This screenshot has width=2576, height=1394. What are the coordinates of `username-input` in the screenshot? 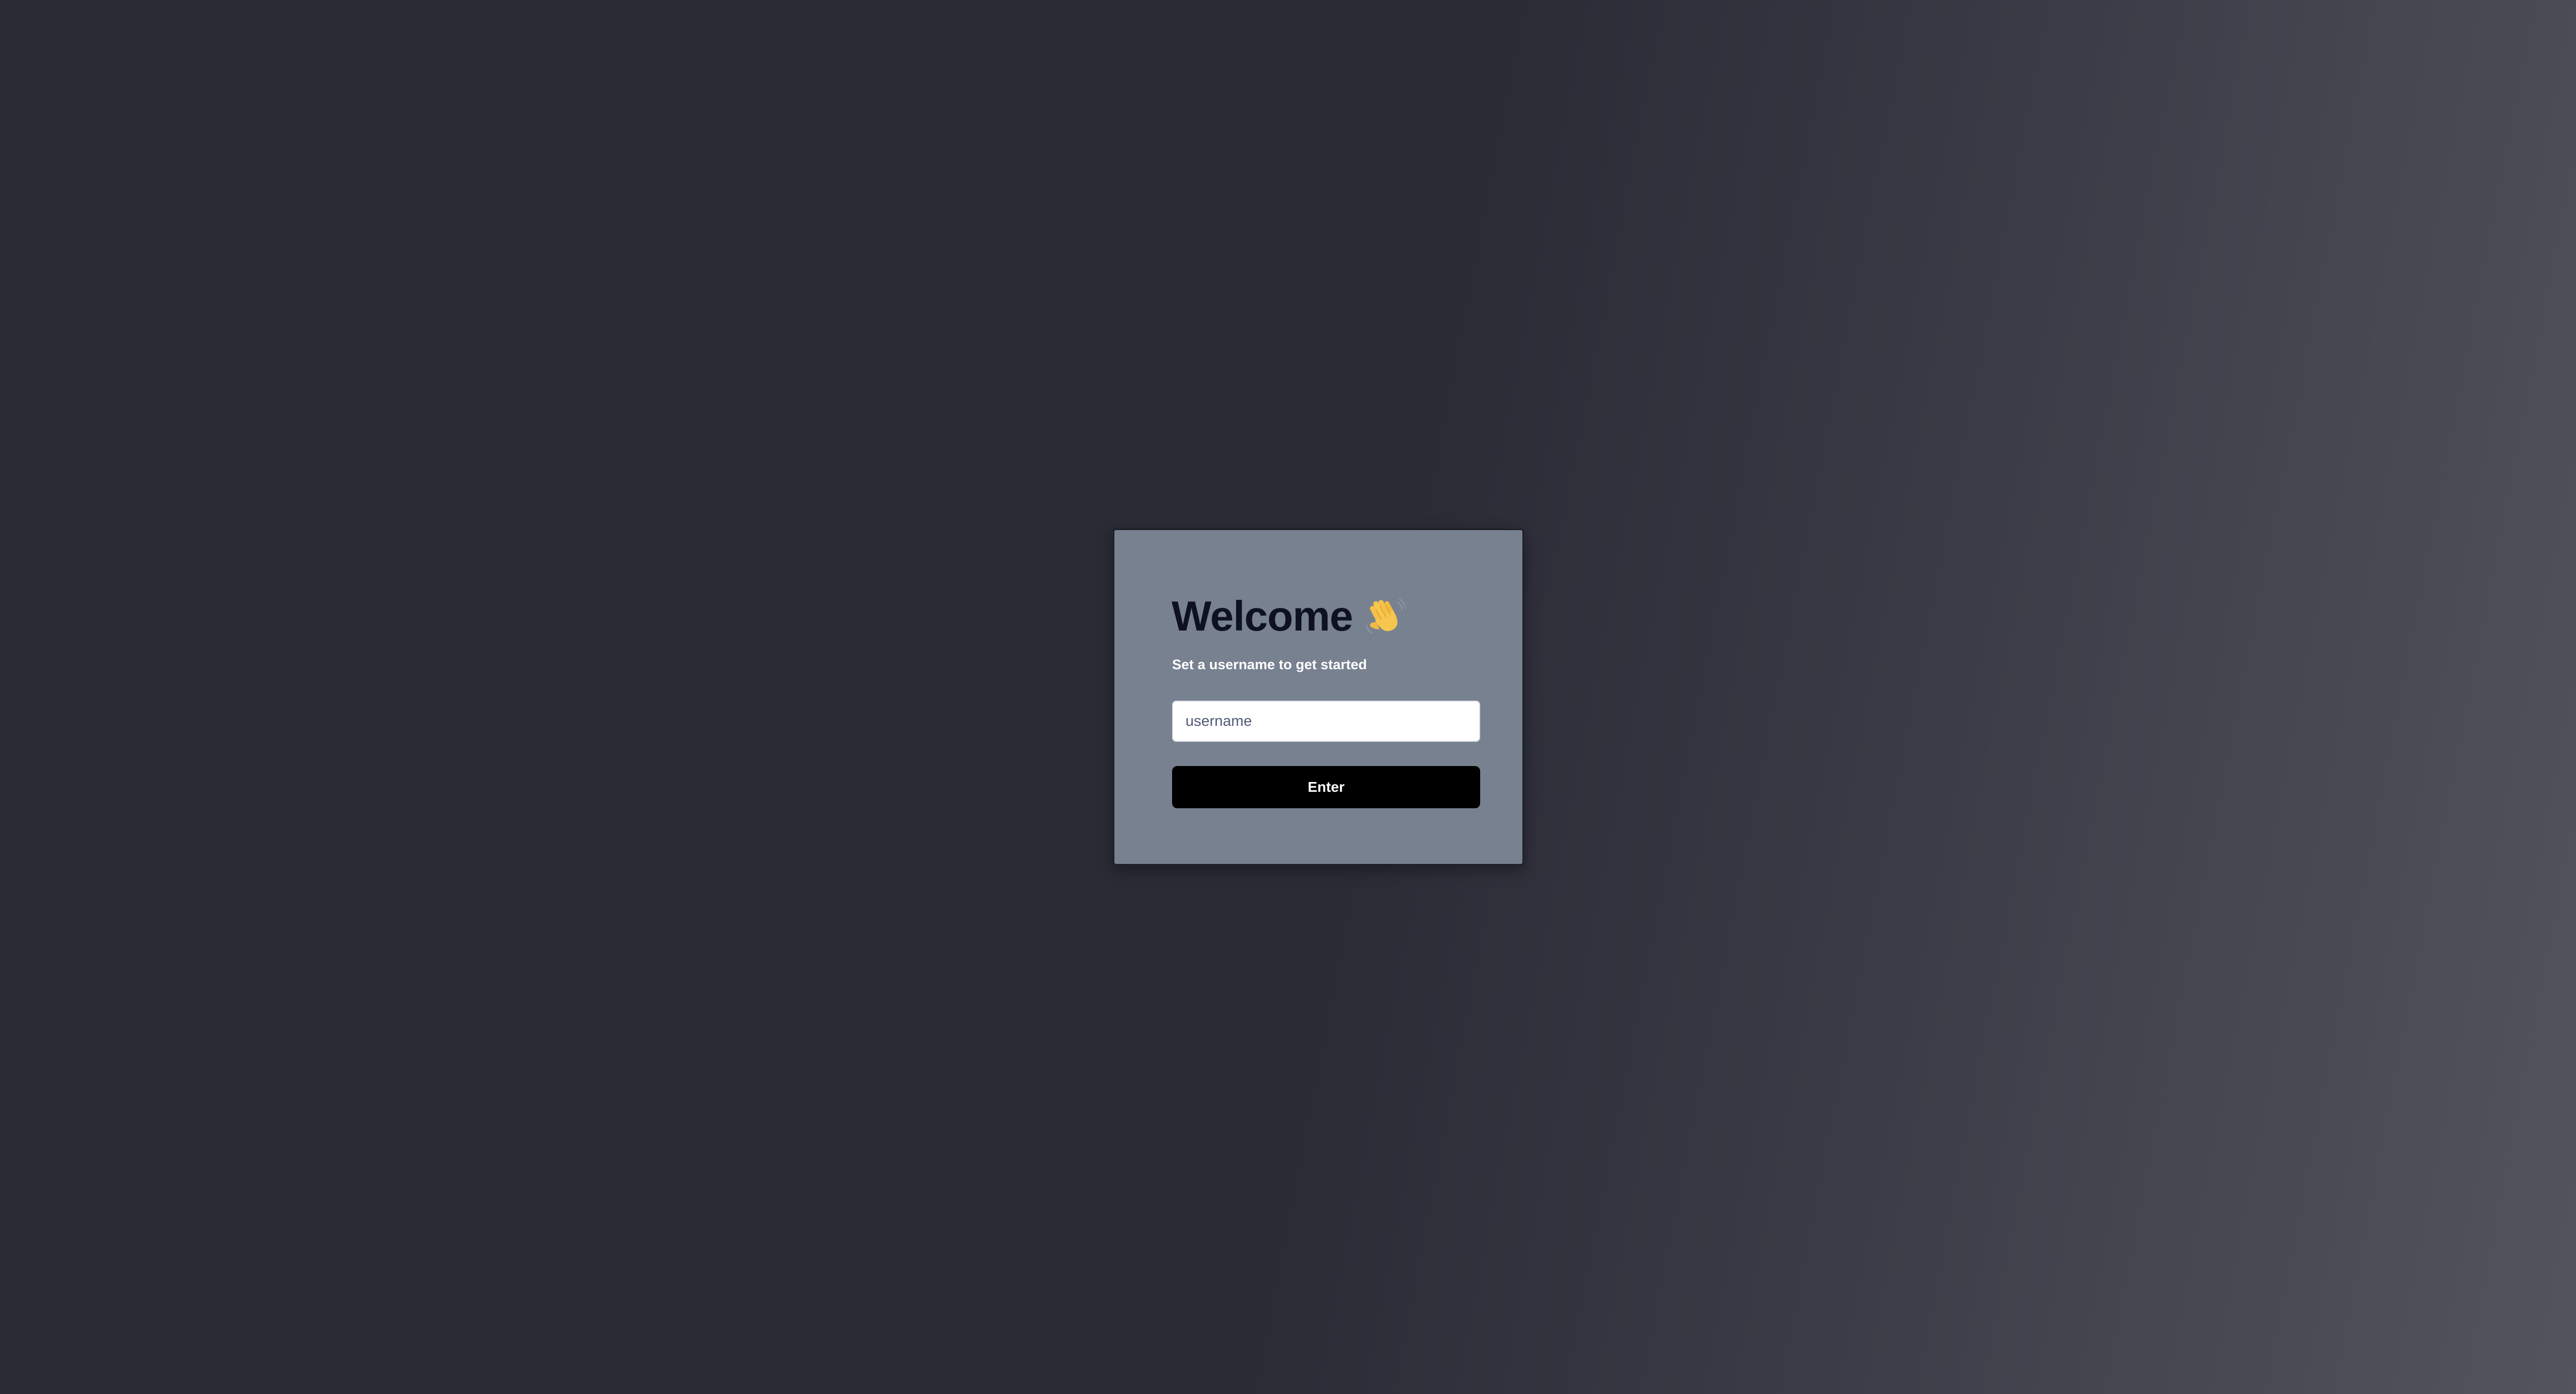 It's located at (1326, 721).